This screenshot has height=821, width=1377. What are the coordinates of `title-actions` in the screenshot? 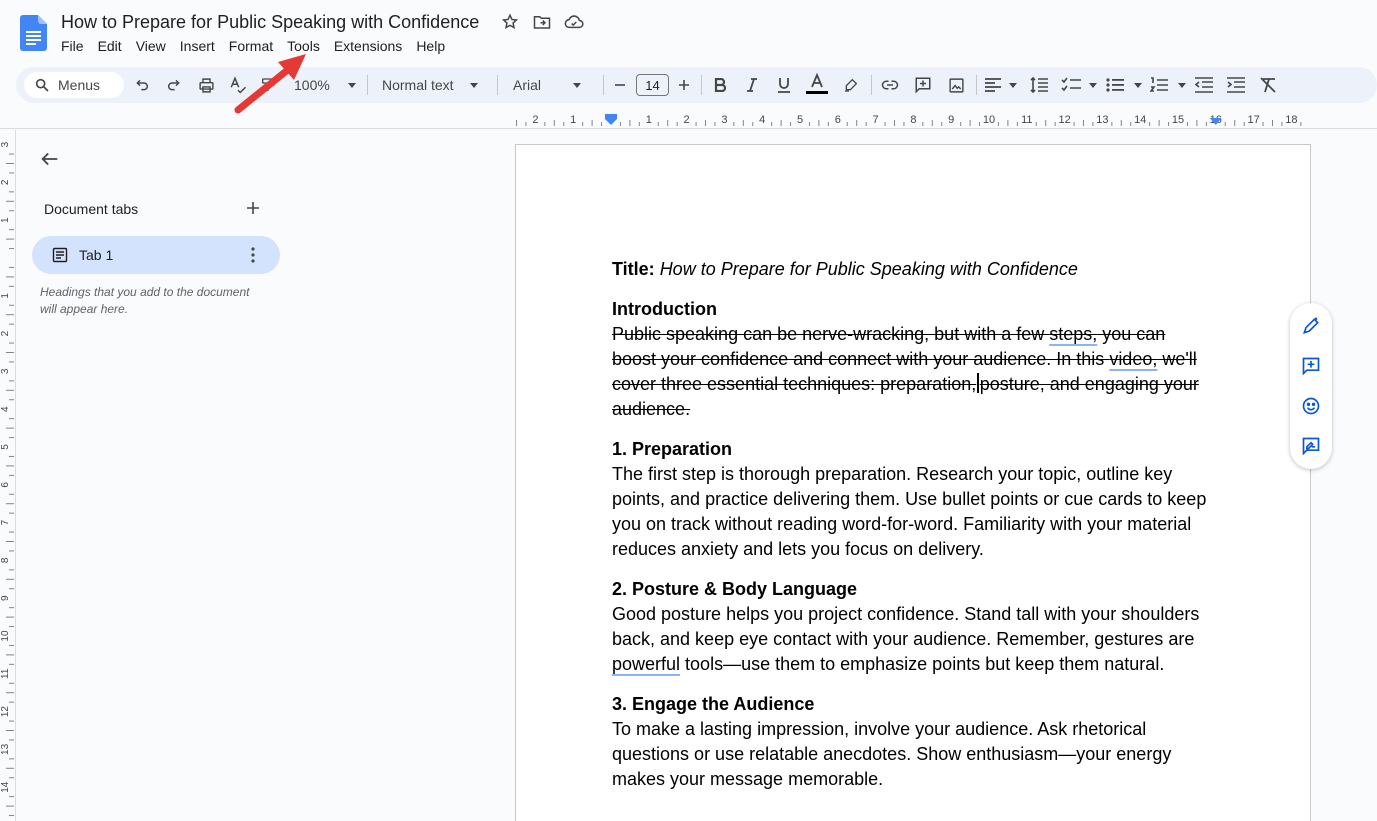 It's located at (542, 22).